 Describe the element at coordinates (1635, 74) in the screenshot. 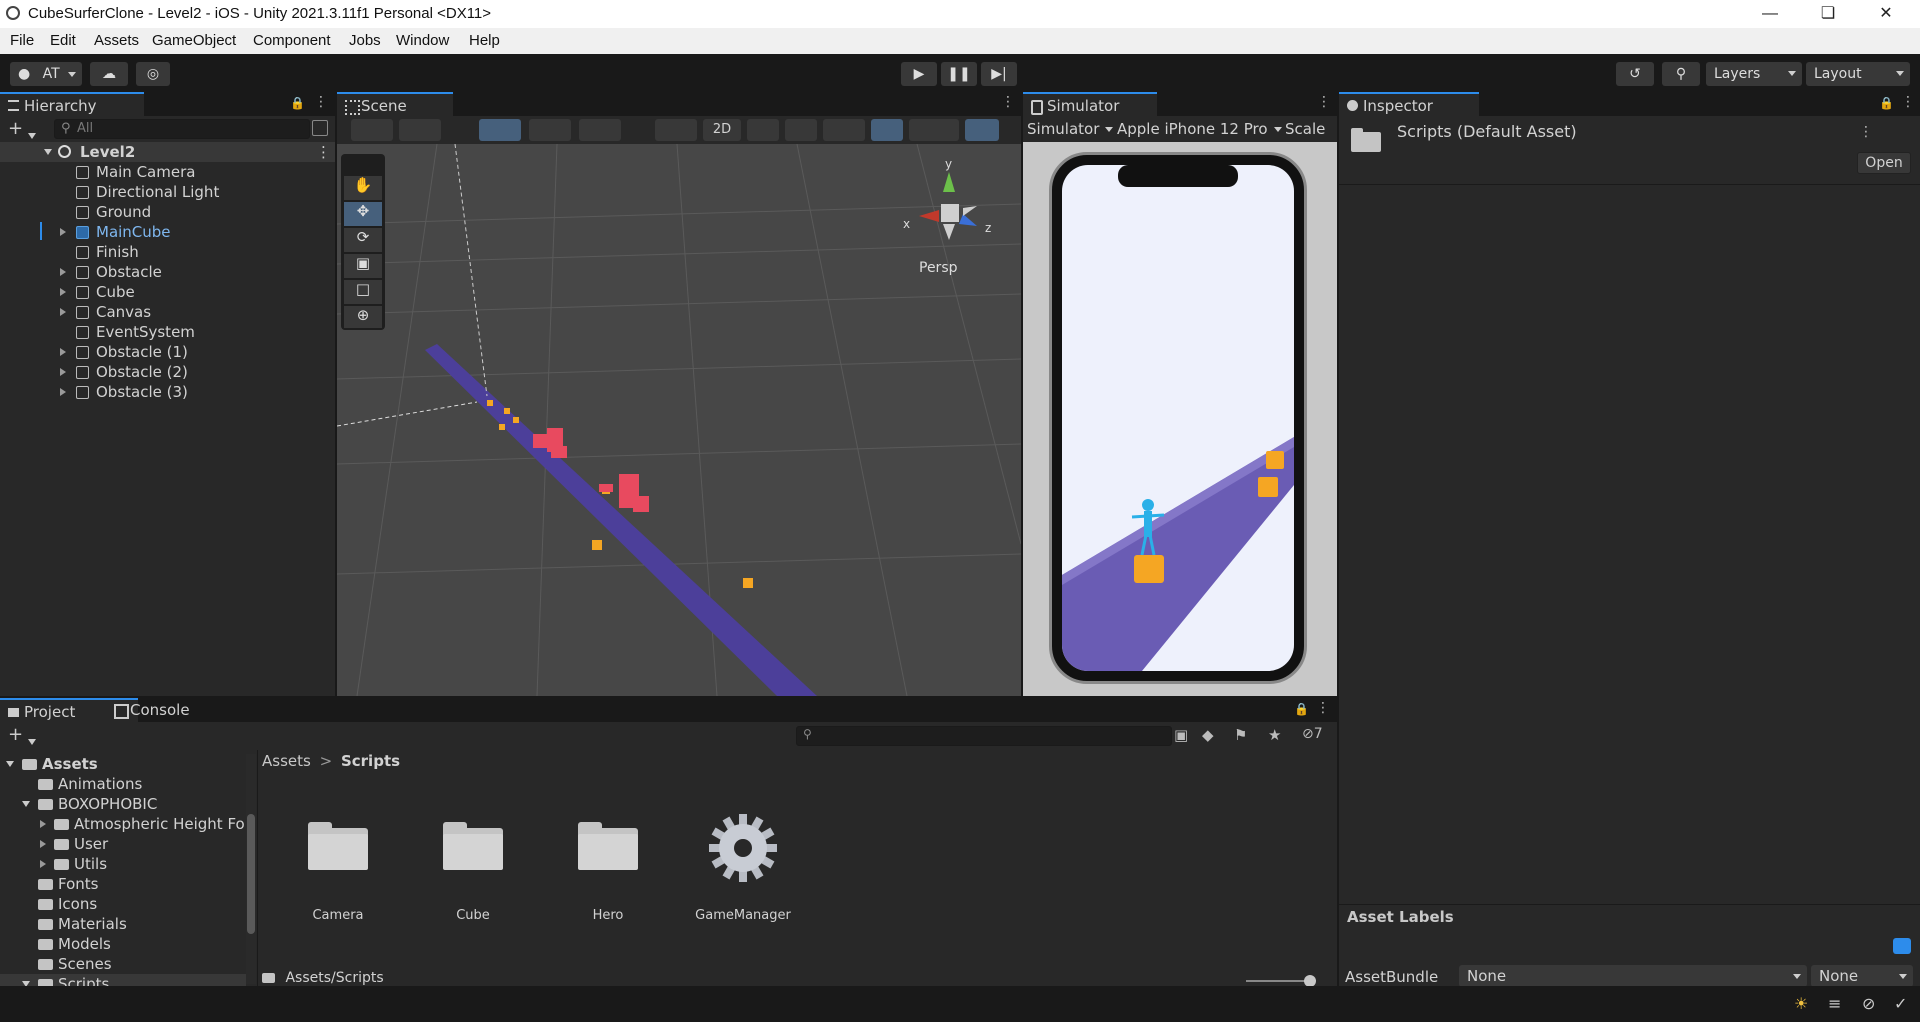

I see `history-icon: ↺` at that location.